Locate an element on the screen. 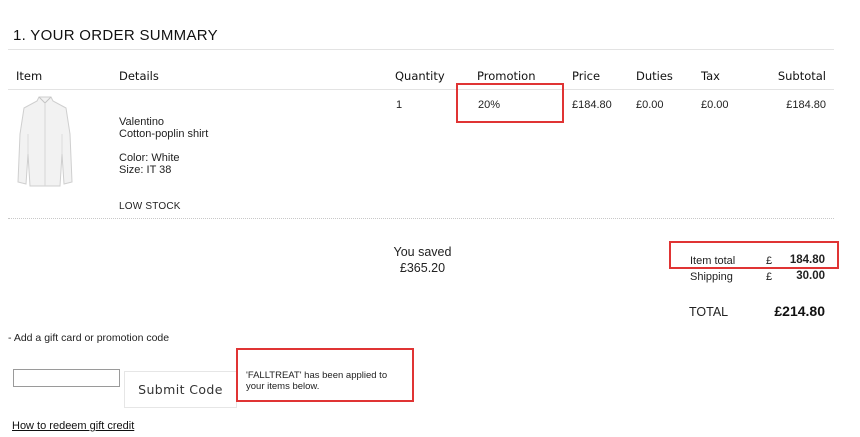 This screenshot has width=860, height=437. promotion-highlight-box is located at coordinates (510, 103).